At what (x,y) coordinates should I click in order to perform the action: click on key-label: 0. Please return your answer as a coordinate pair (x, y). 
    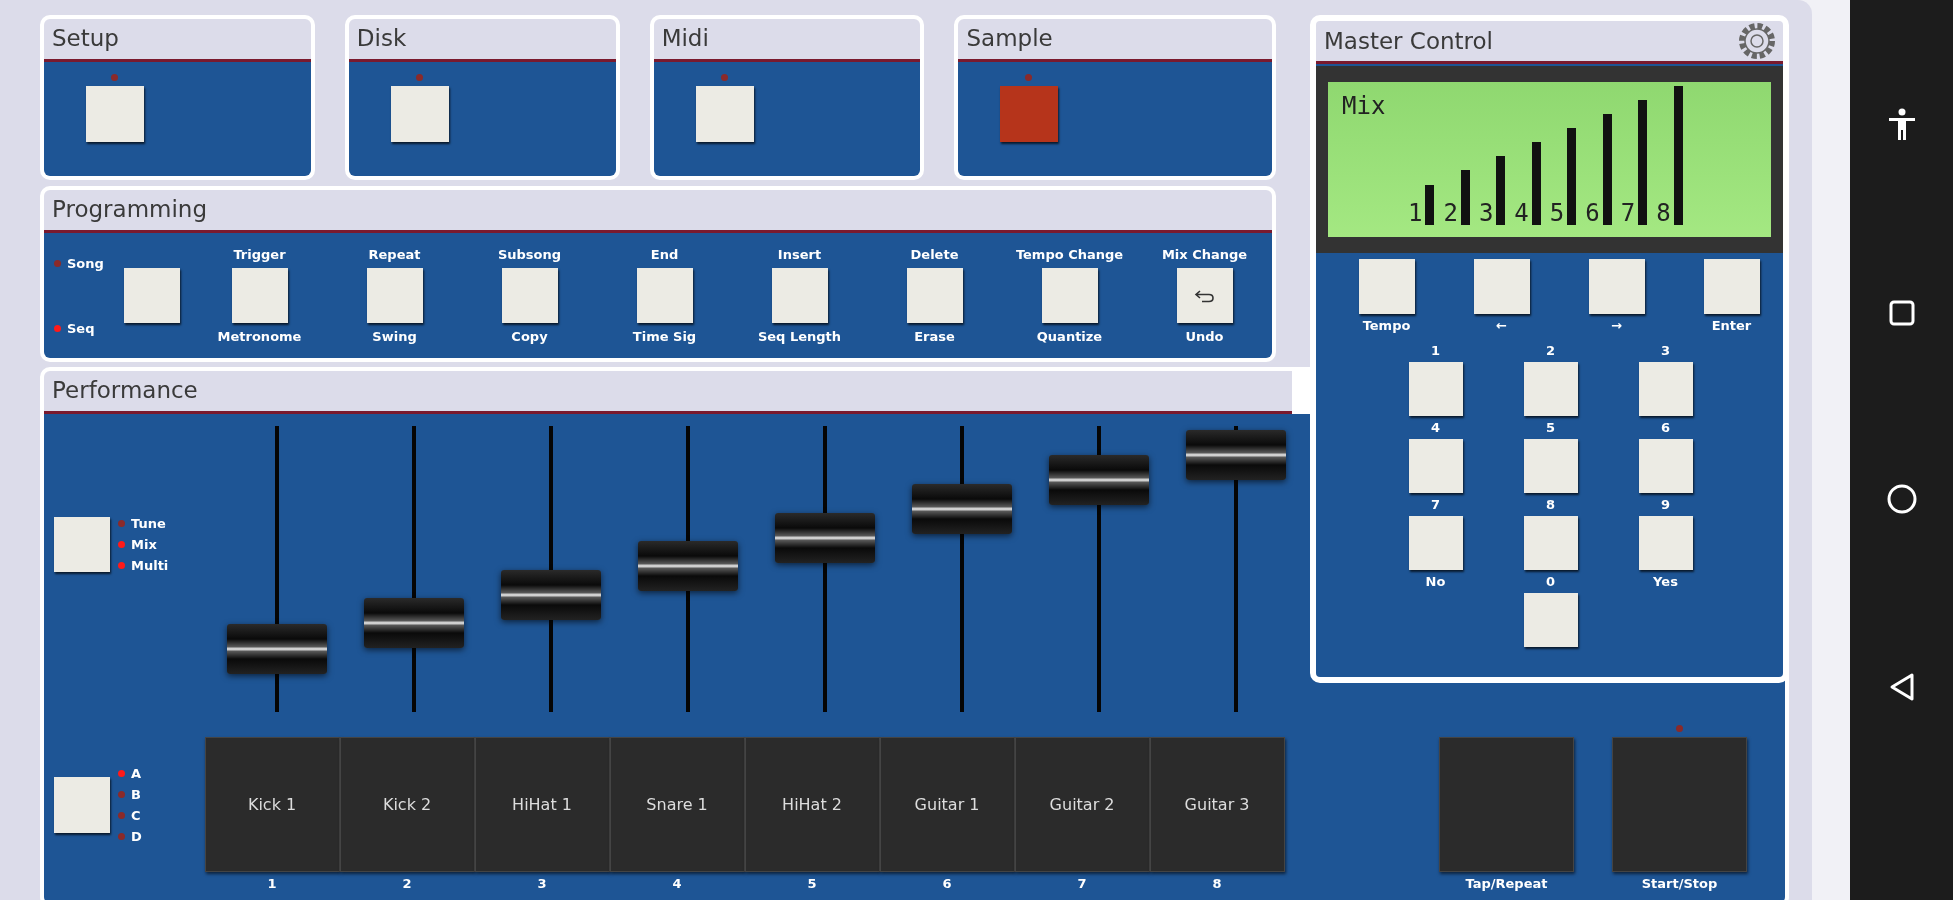
    Looking at the image, I should click on (1550, 581).